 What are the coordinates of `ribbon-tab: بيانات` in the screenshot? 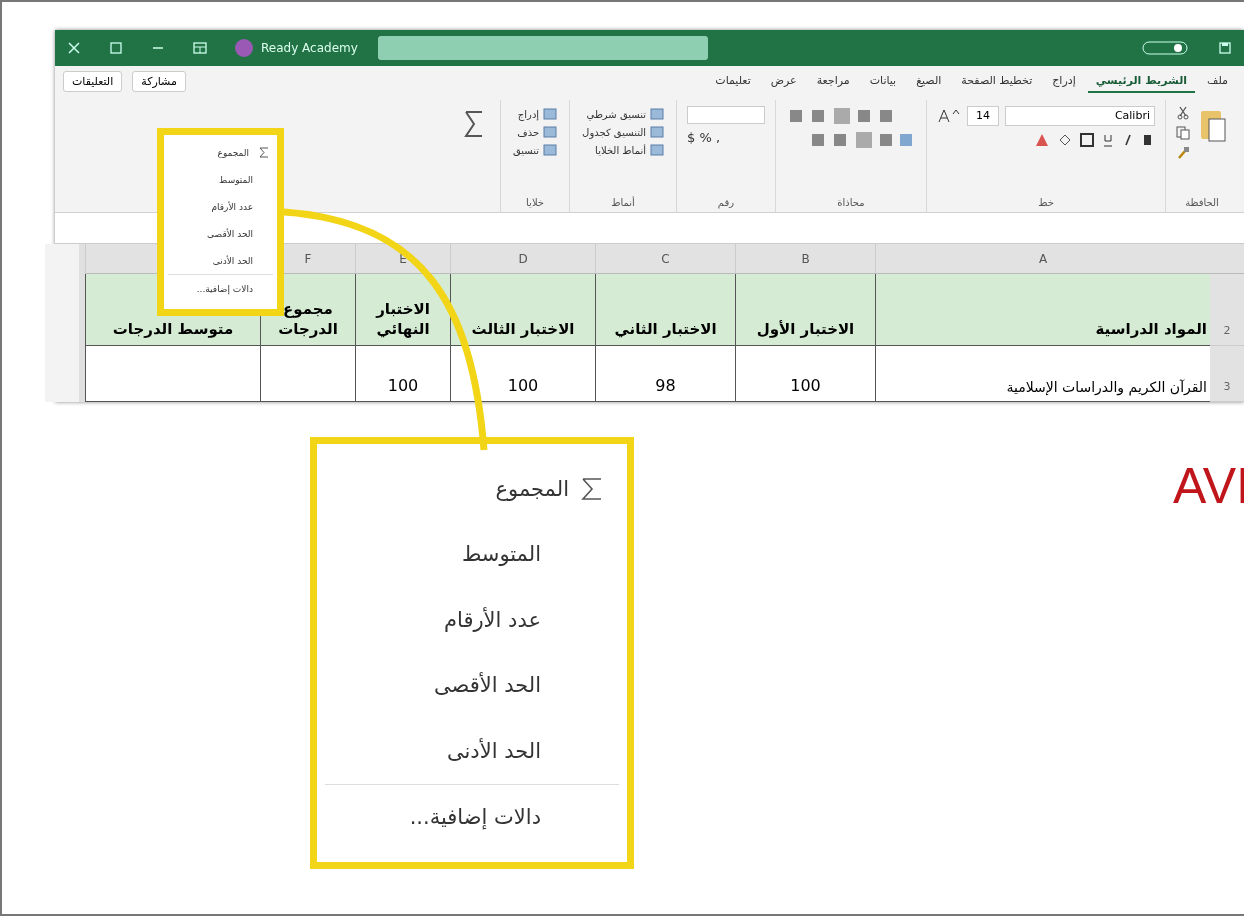 It's located at (883, 81).